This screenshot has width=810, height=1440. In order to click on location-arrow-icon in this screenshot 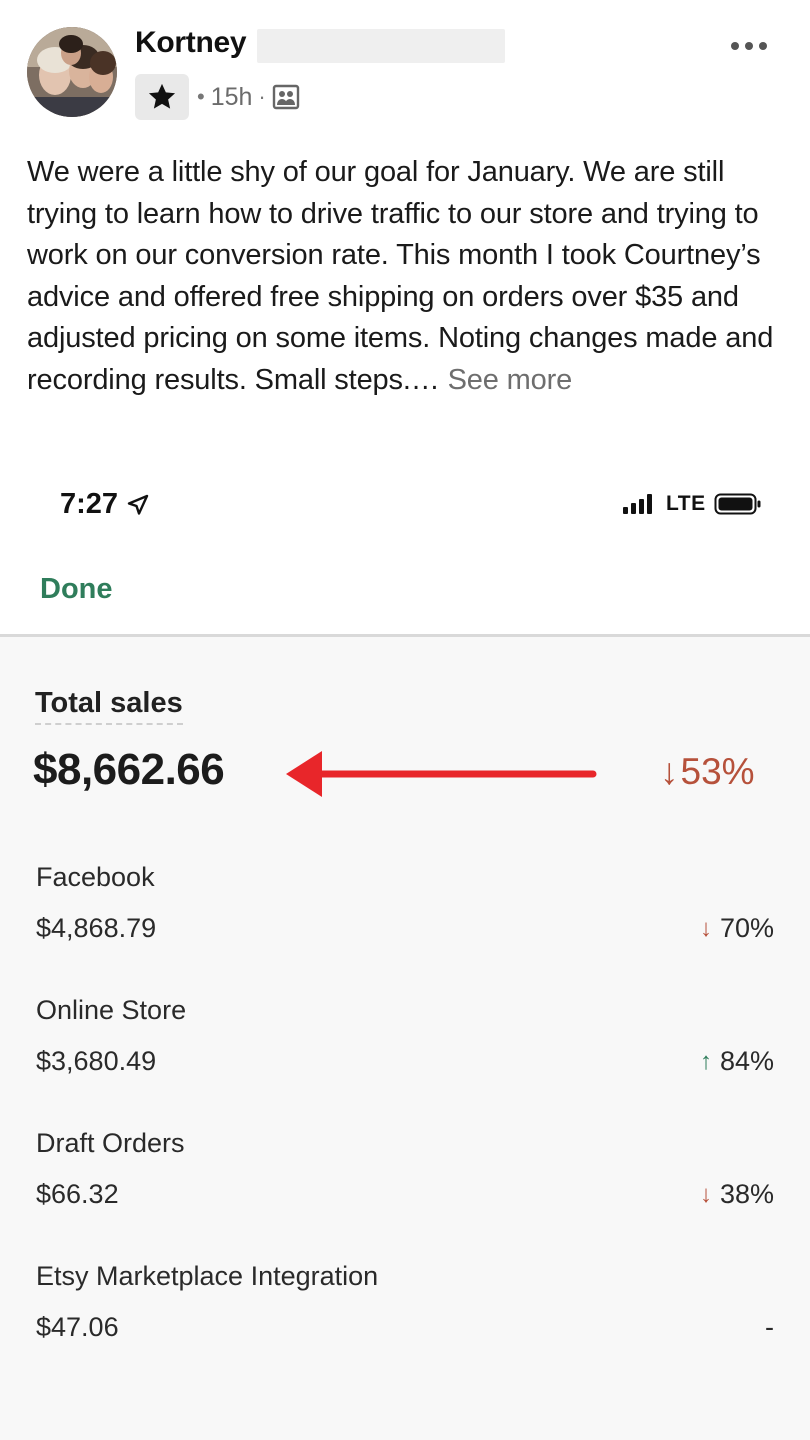, I will do `click(138, 504)`.